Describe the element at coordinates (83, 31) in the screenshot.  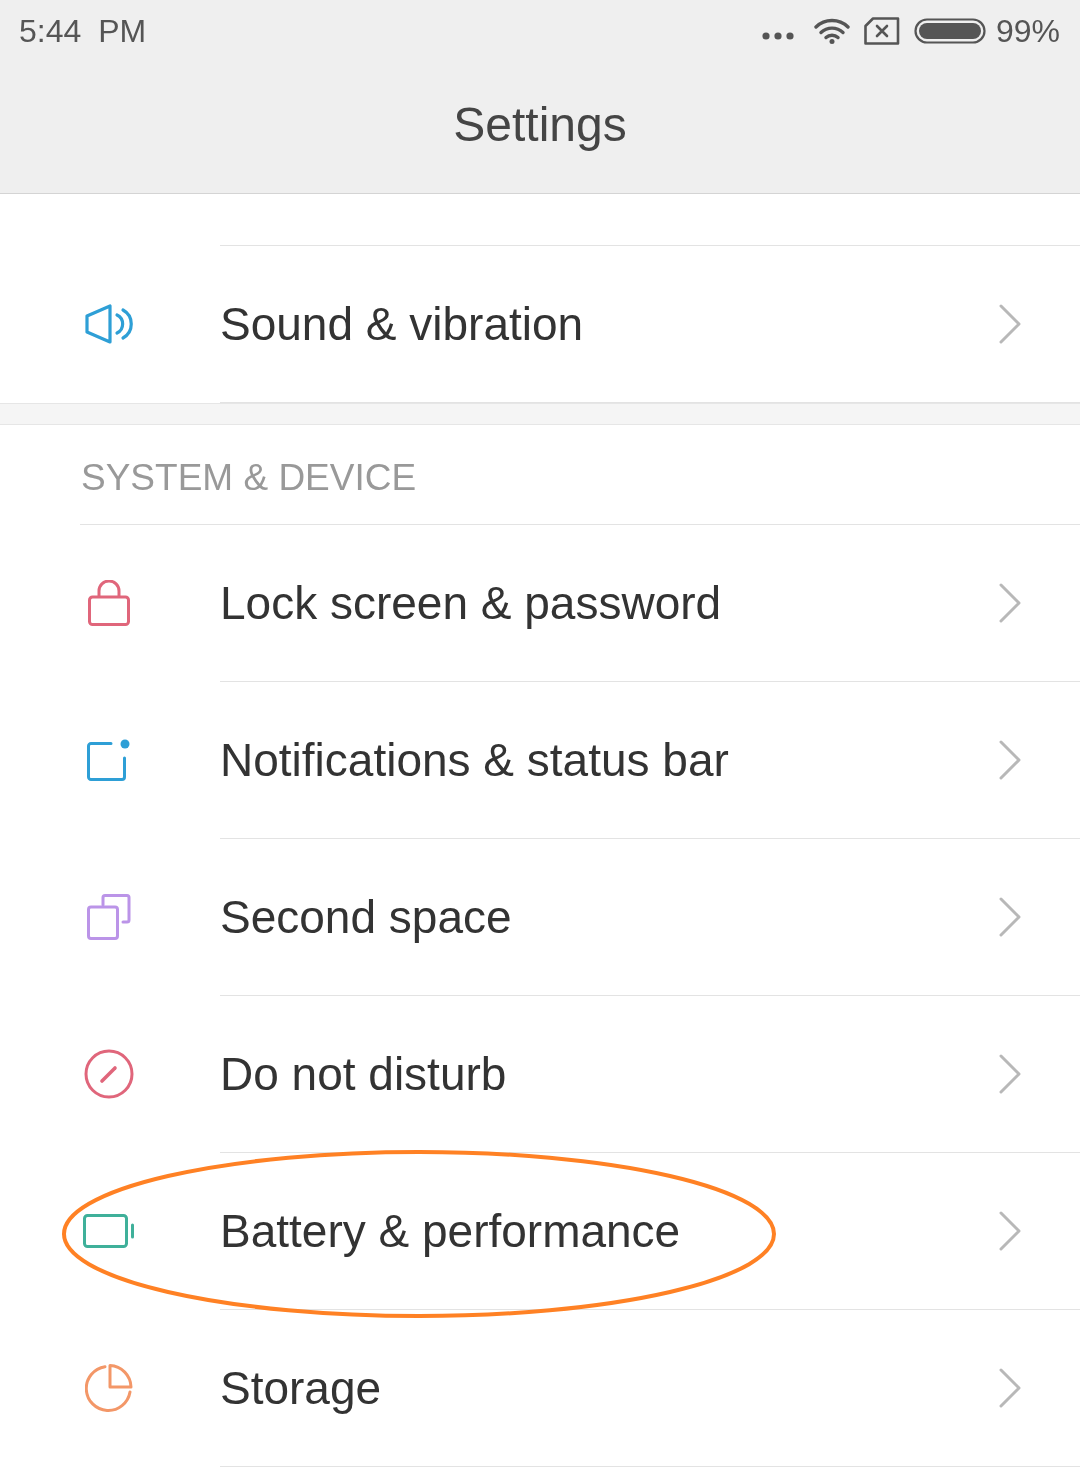
I see `clock-time: 5:44 PM` at that location.